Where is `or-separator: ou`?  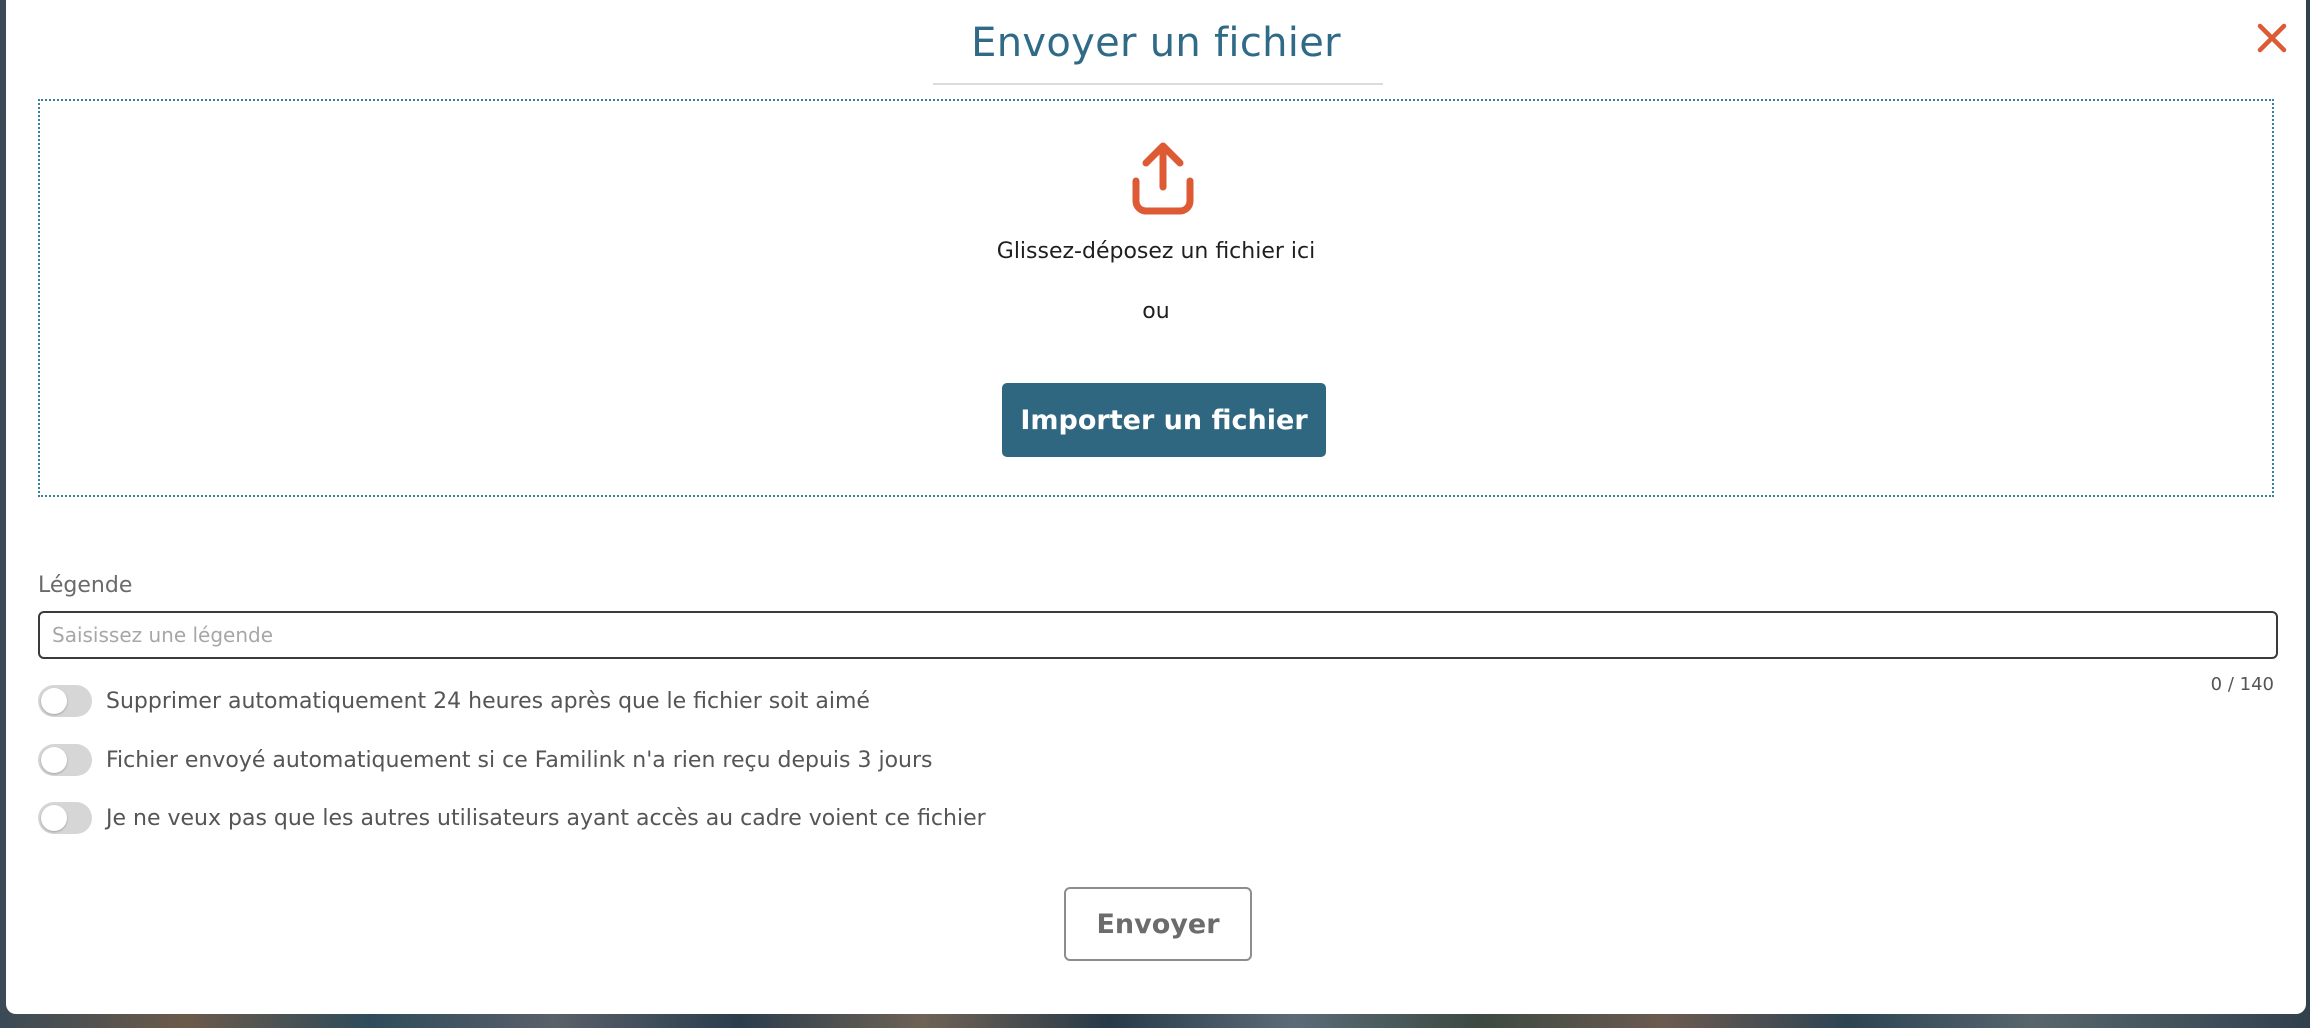 or-separator: ou is located at coordinates (1156, 311).